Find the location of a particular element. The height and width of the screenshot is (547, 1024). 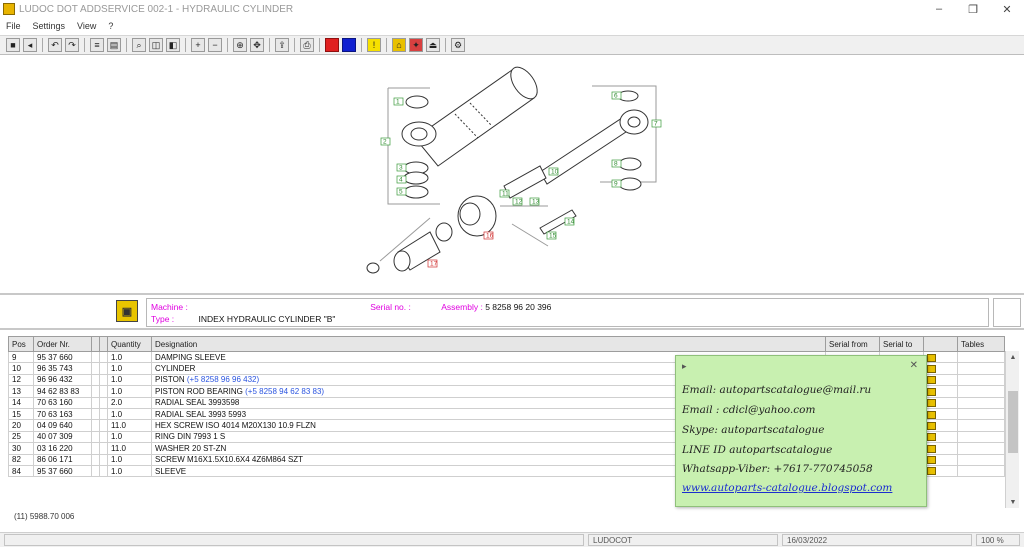

exit-button: ⏏ is located at coordinates (433, 45).